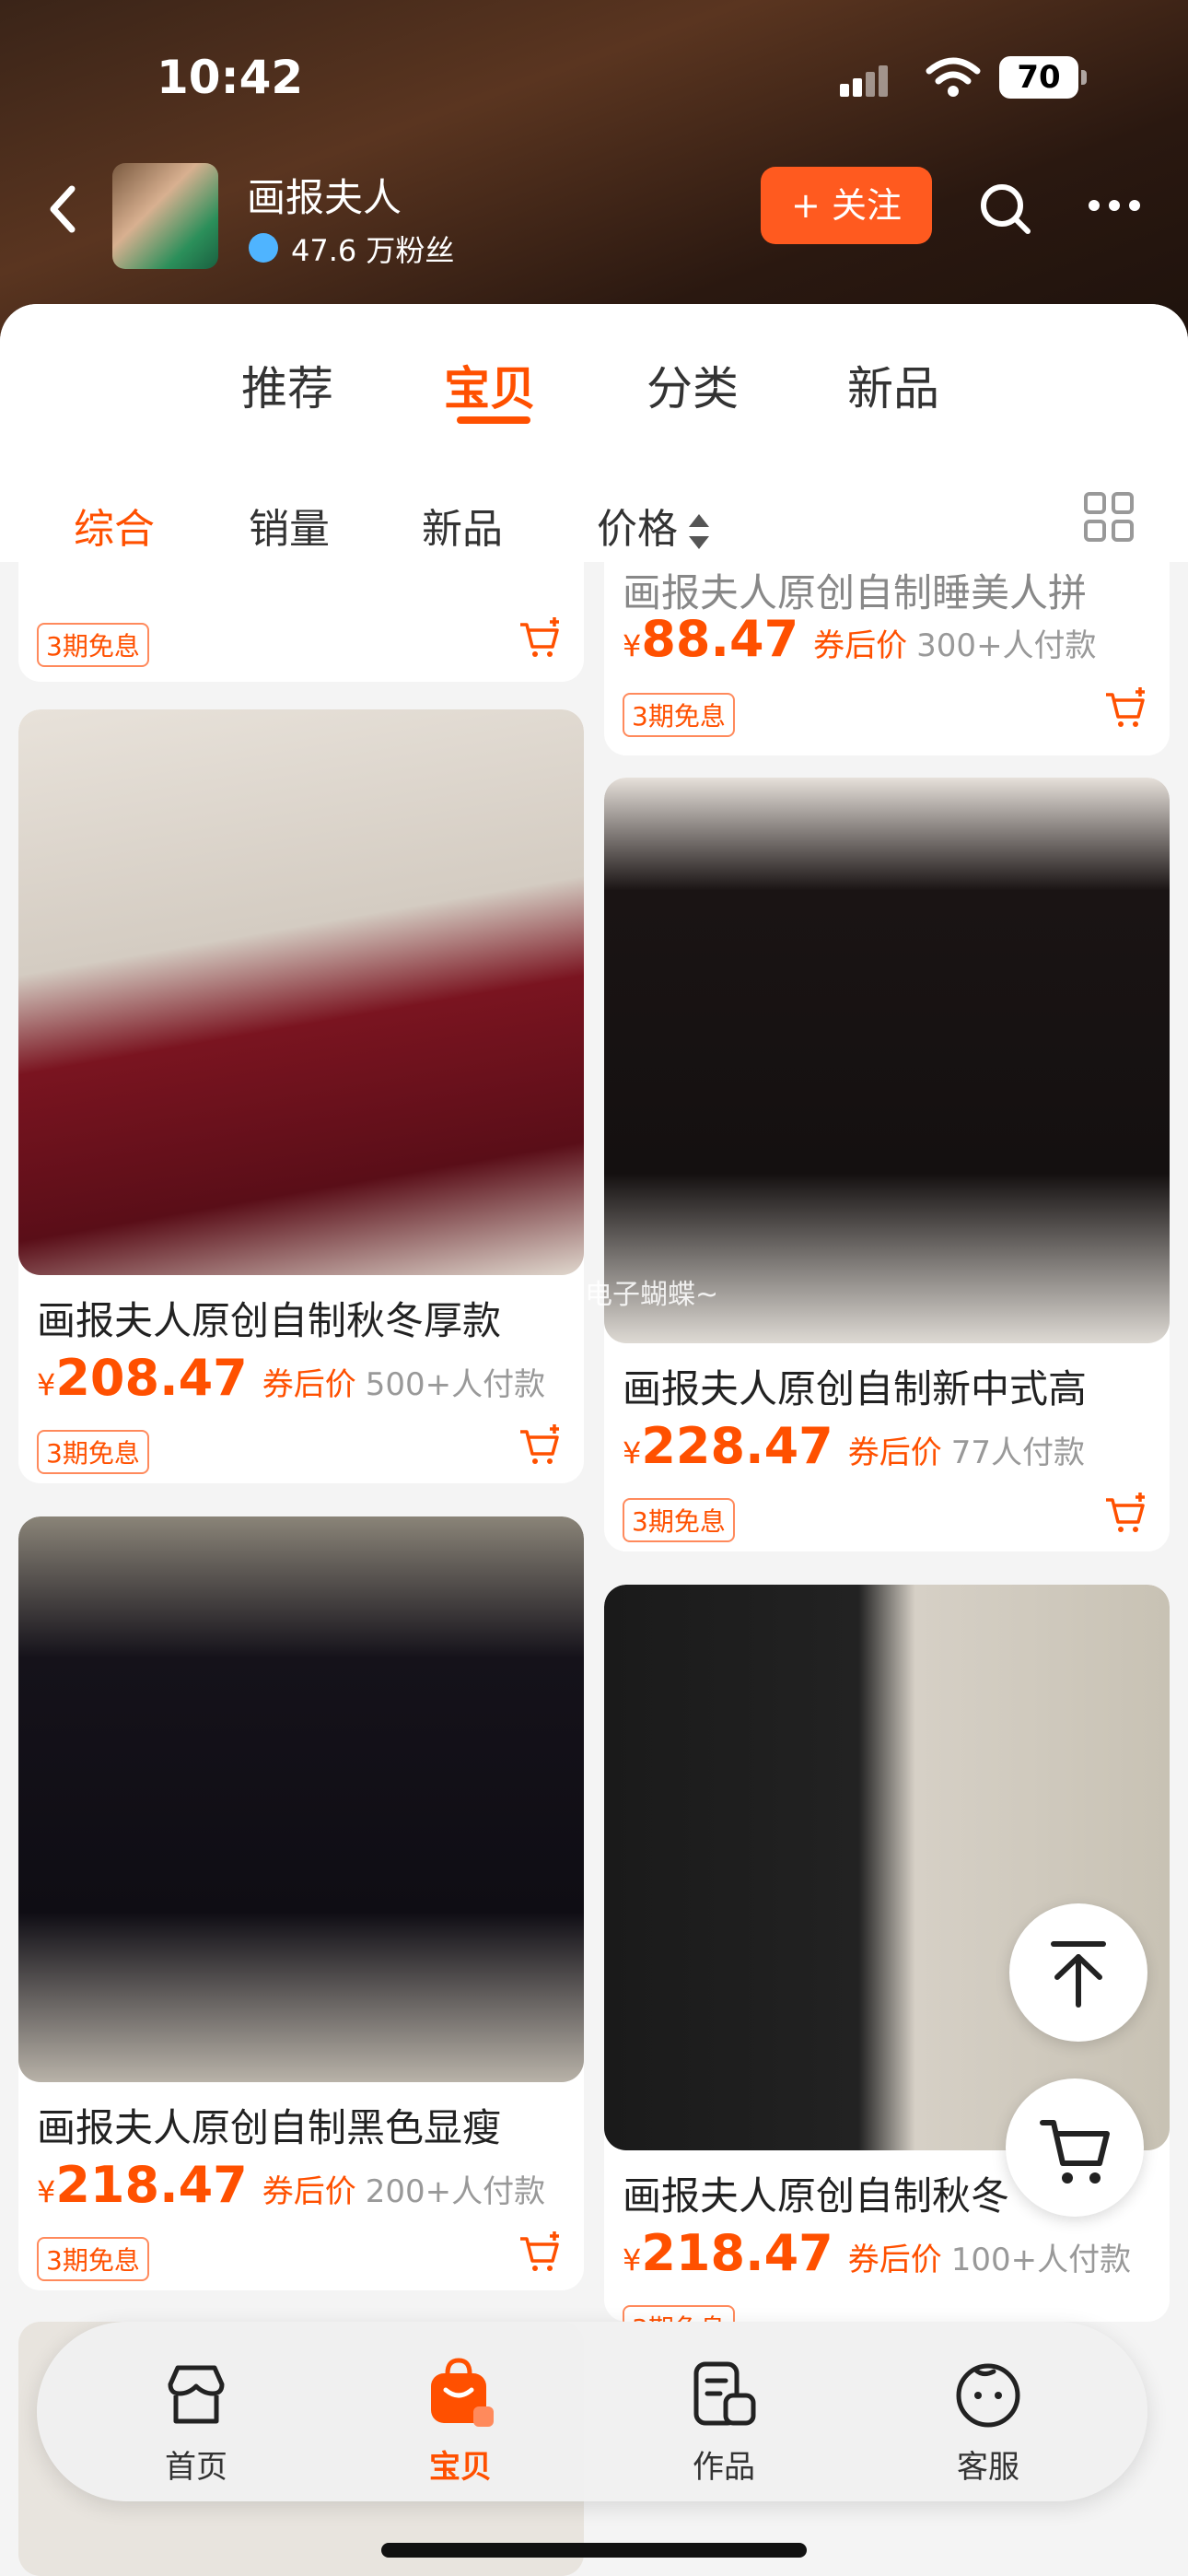 The height and width of the screenshot is (2576, 1188). I want to click on bottom-nav: 首页 宝贝 作品 客服, so click(592, 2411).